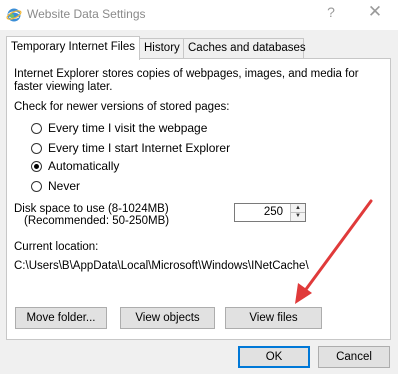 This screenshot has height=374, width=398. I want to click on disk-space-value: 250, so click(273, 212).